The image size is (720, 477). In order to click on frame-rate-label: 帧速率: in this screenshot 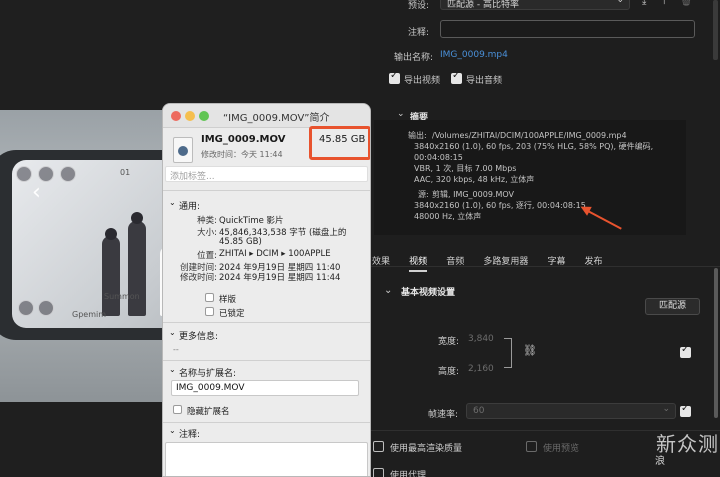, I will do `click(443, 415)`.